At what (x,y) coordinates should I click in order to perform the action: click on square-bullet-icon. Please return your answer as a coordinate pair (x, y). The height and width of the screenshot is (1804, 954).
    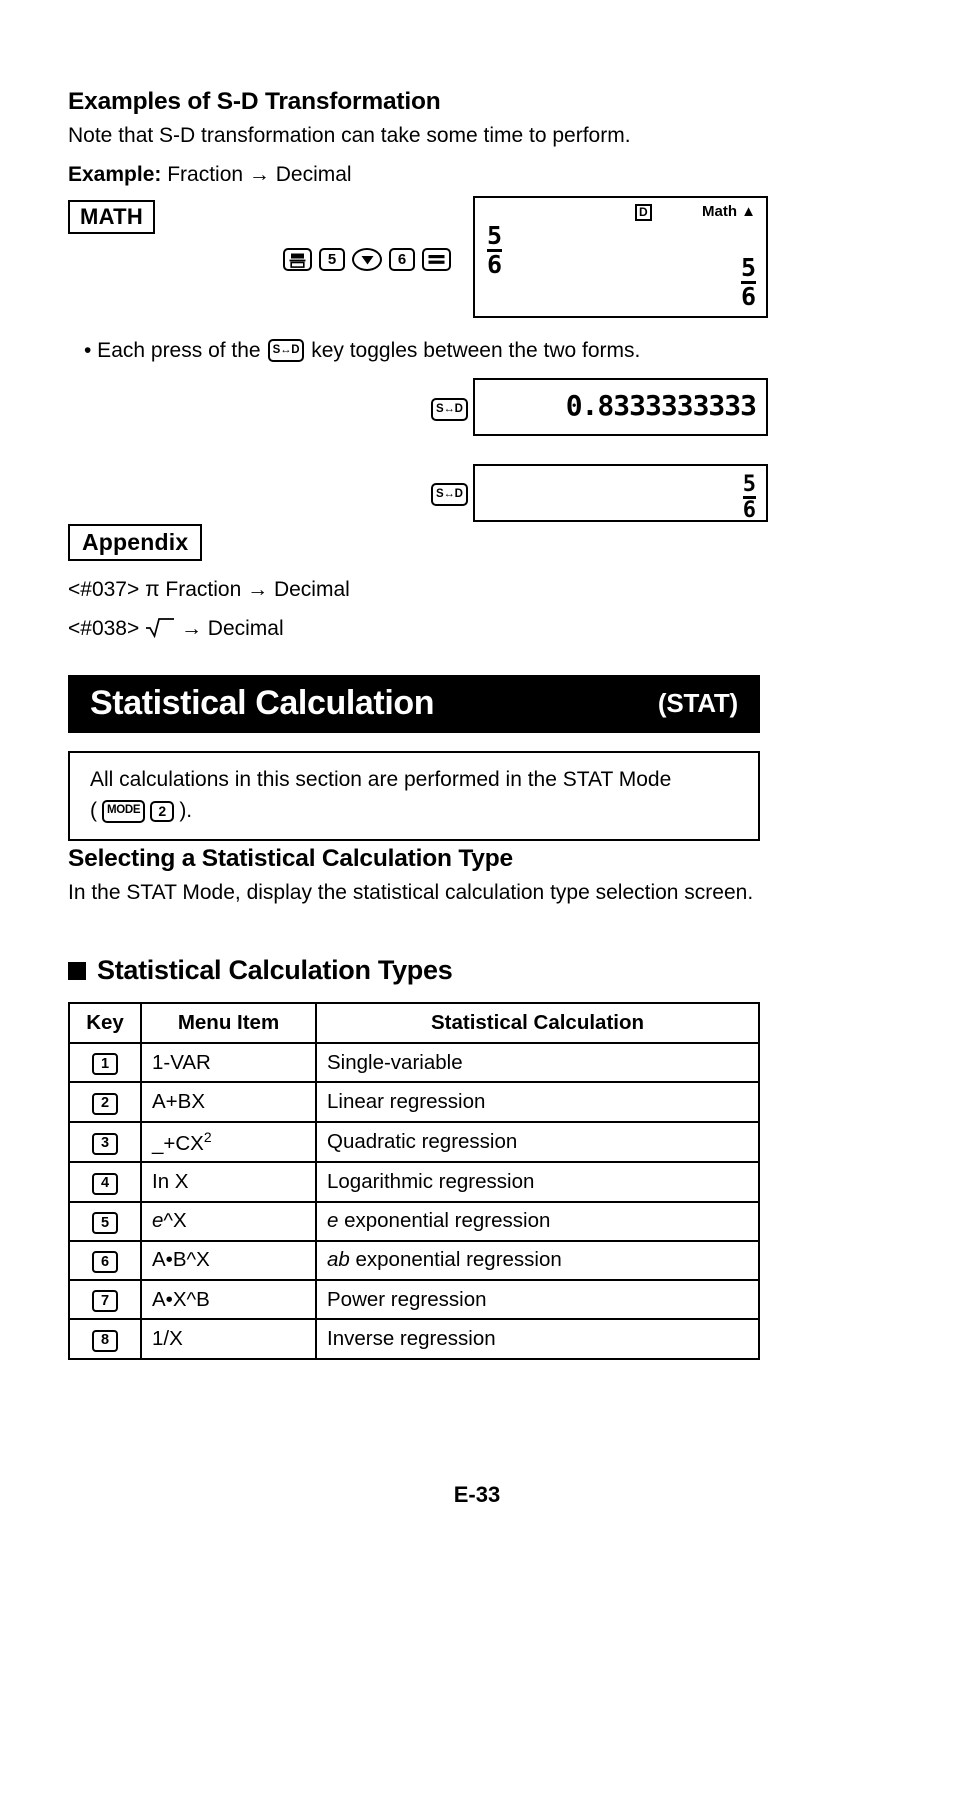
    Looking at the image, I should click on (77, 970).